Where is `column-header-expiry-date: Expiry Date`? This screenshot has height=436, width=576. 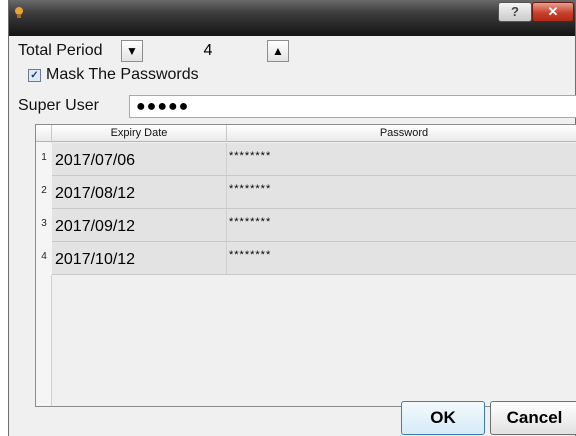
column-header-expiry-date: Expiry Date is located at coordinates (139, 133).